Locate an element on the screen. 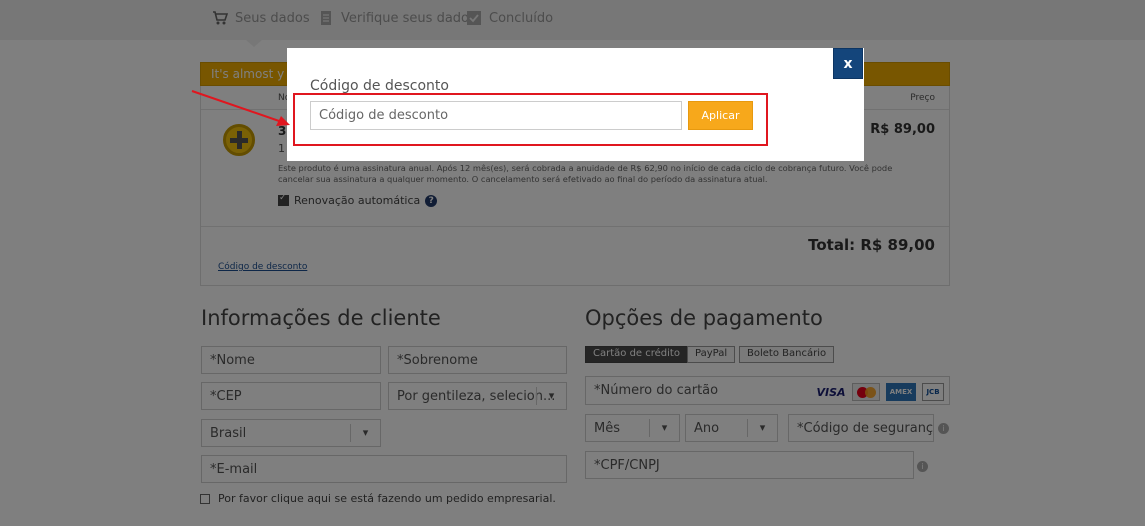  red-arrow-icon is located at coordinates (240, 108).